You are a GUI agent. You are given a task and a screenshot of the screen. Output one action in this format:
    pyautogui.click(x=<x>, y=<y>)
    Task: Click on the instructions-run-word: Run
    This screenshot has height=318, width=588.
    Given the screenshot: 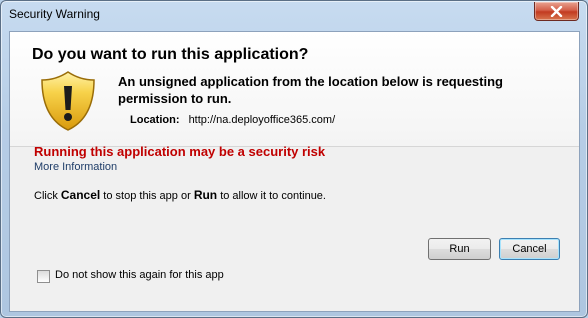 What is the action you would take?
    pyautogui.click(x=205, y=195)
    